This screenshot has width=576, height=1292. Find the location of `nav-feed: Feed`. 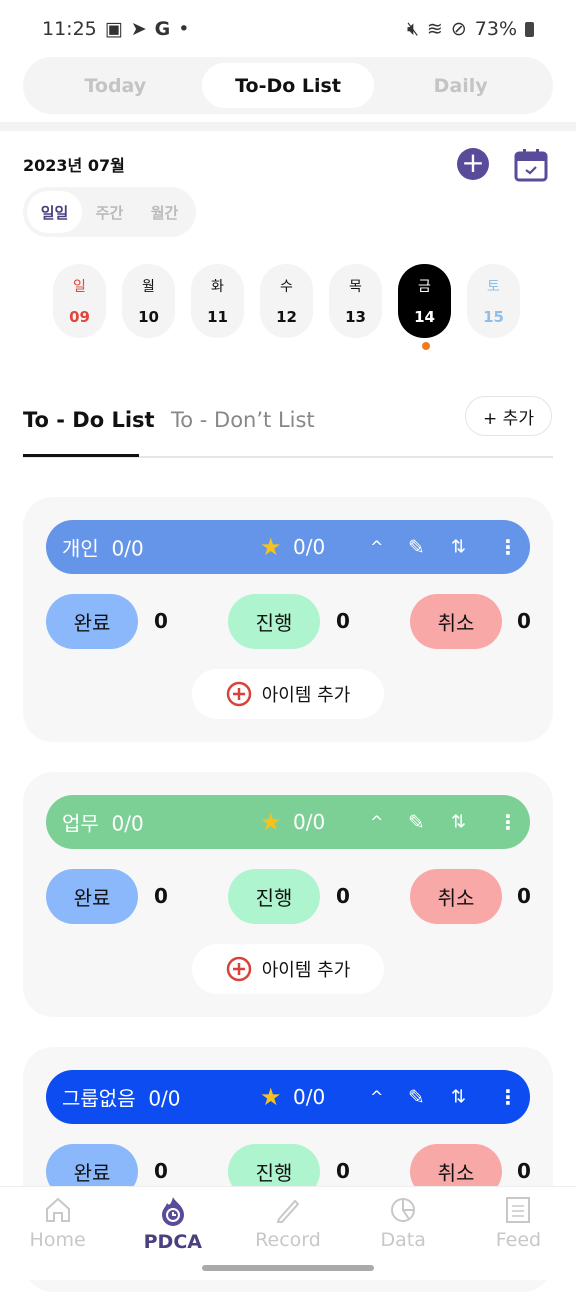

nav-feed: Feed is located at coordinates (518, 1233).